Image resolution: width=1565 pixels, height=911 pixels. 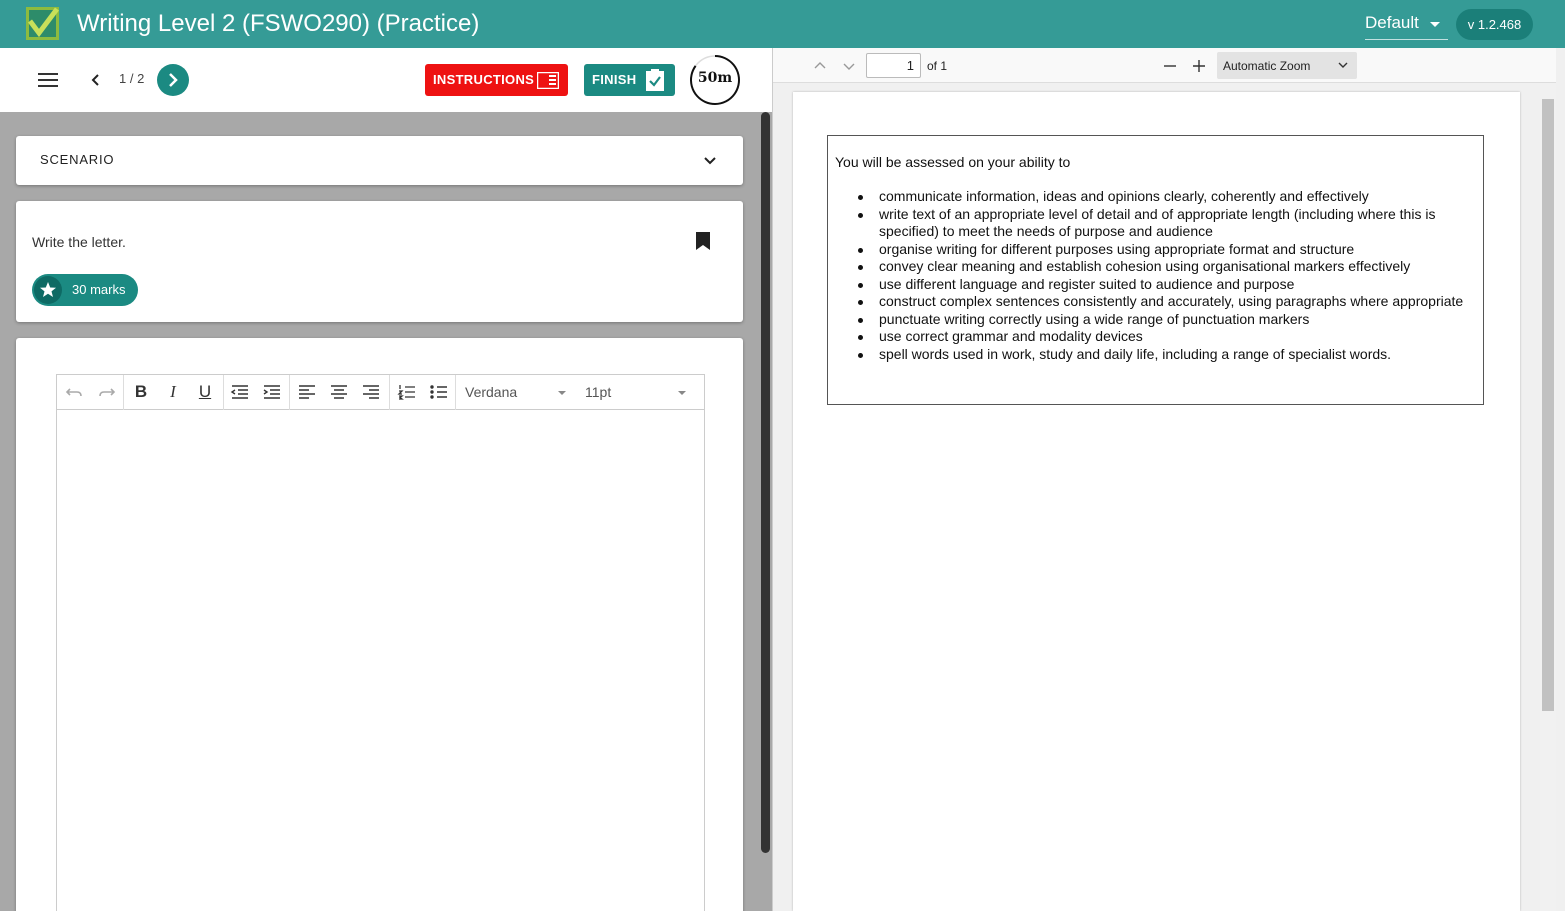 I want to click on bookmark-icon, so click(x=703, y=241).